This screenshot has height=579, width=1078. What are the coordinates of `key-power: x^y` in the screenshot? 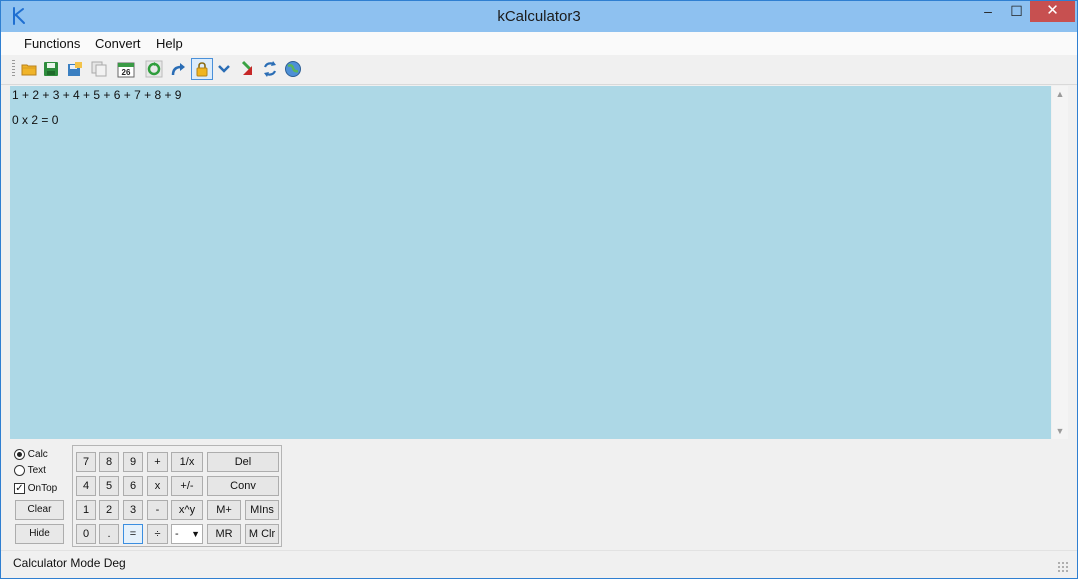 It's located at (187, 510).